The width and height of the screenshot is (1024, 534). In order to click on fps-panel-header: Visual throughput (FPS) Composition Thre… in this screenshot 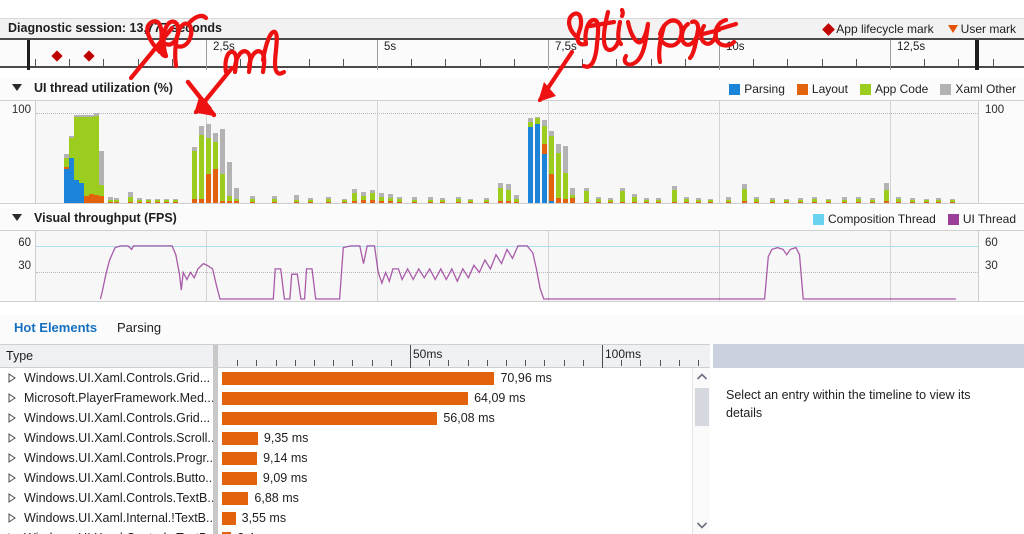, I will do `click(512, 219)`.